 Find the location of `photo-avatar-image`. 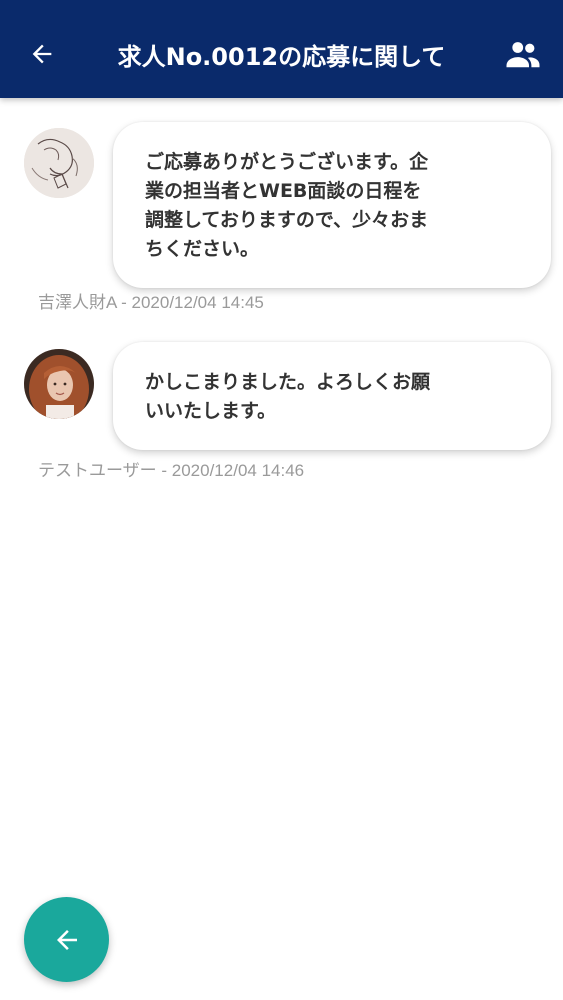

photo-avatar-image is located at coordinates (59, 384).